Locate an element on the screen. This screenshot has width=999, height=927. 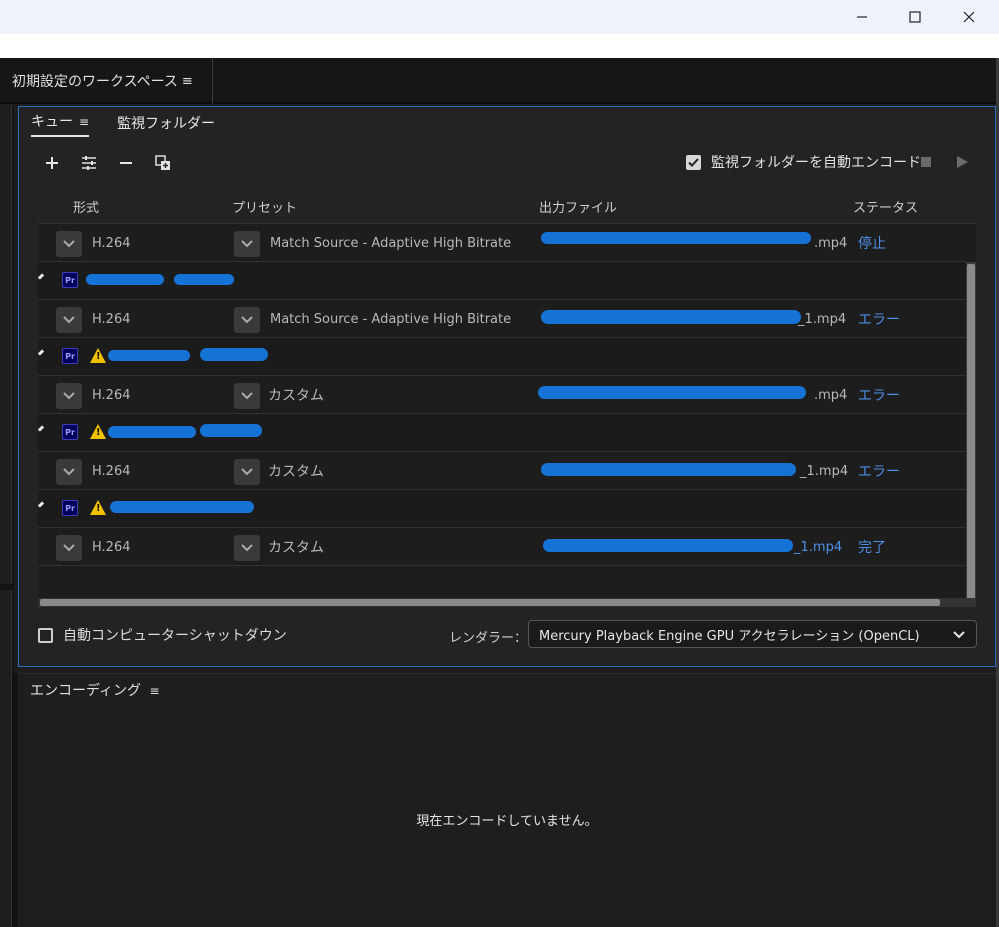
auto-encode-toggle: 監視フォルダーを自動エンコード is located at coordinates (803, 162).